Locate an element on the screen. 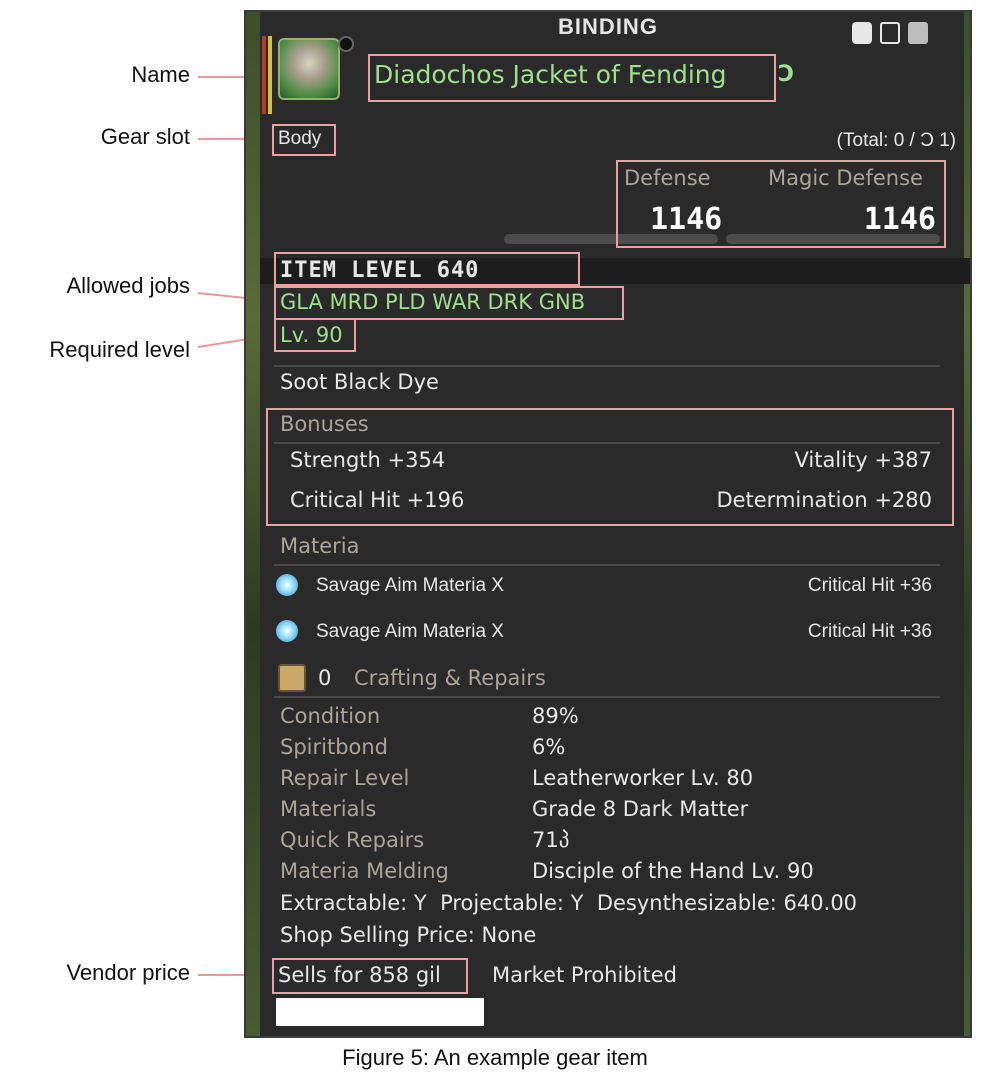 The height and width of the screenshot is (1074, 990). materia-stat-1: Critical Hit +36 is located at coordinates (869, 585).